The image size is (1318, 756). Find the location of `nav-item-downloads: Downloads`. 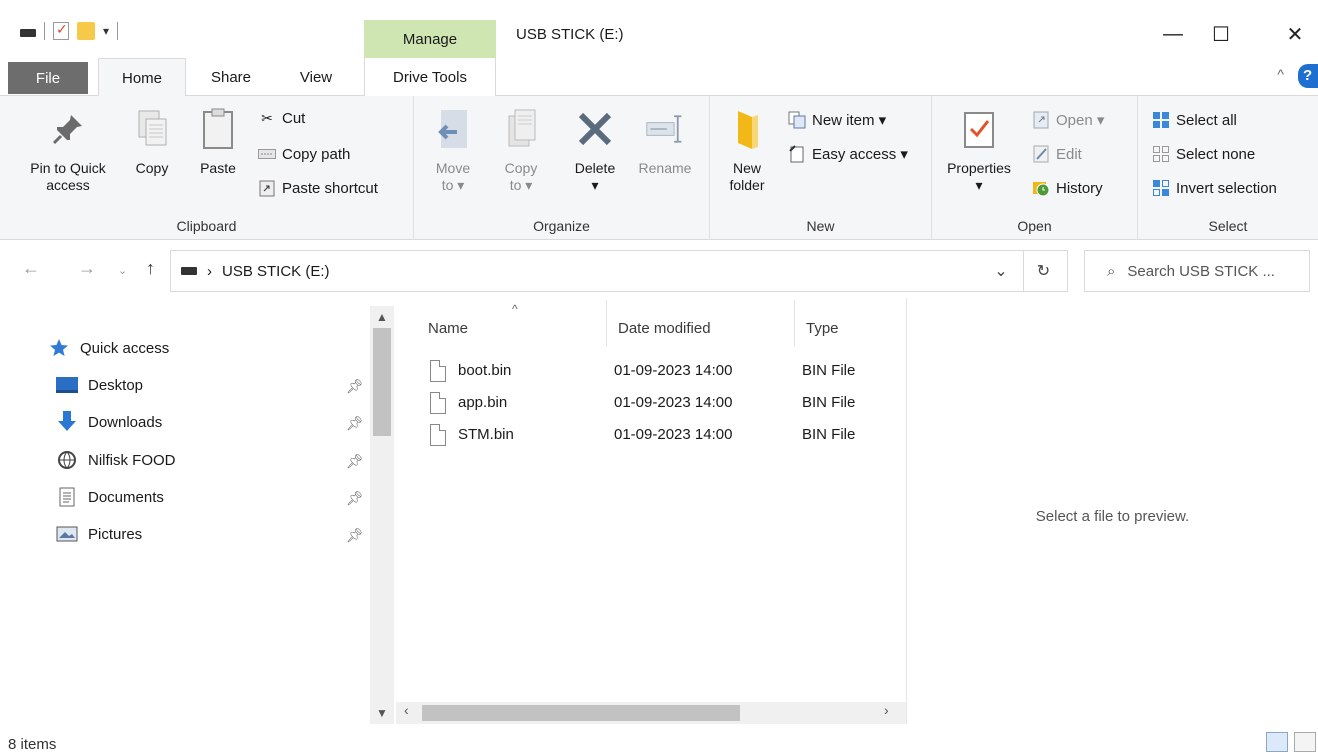

nav-item-downloads: Downloads is located at coordinates (109, 422).